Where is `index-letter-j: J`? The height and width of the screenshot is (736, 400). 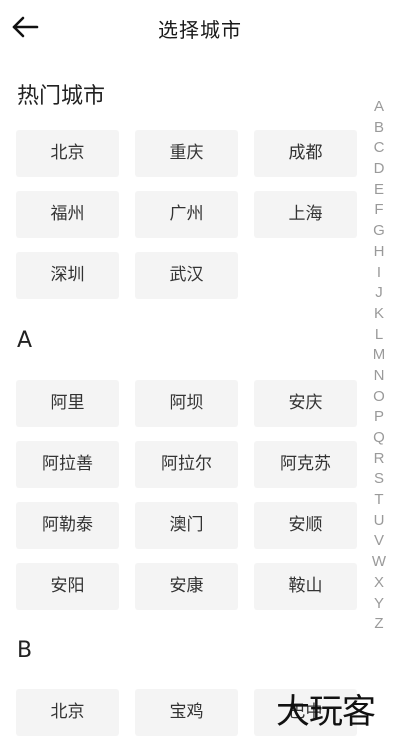 index-letter-j: J is located at coordinates (379, 293).